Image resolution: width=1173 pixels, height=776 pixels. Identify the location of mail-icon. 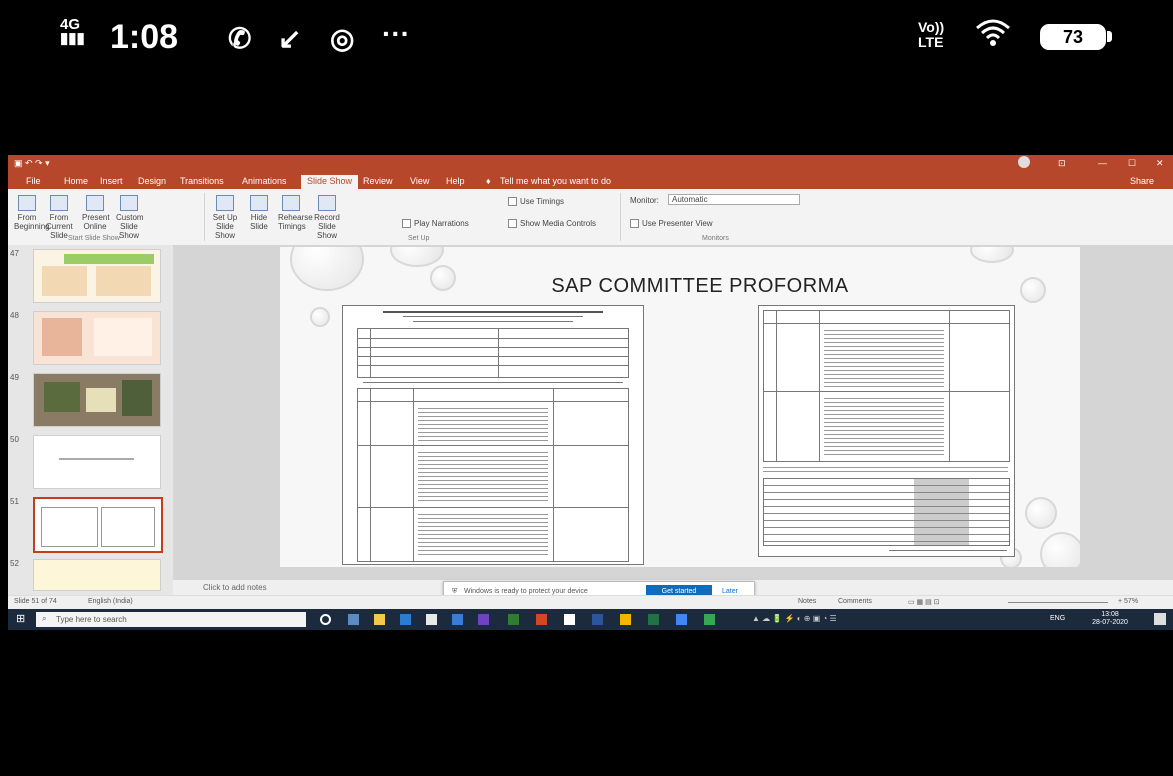
(457, 619).